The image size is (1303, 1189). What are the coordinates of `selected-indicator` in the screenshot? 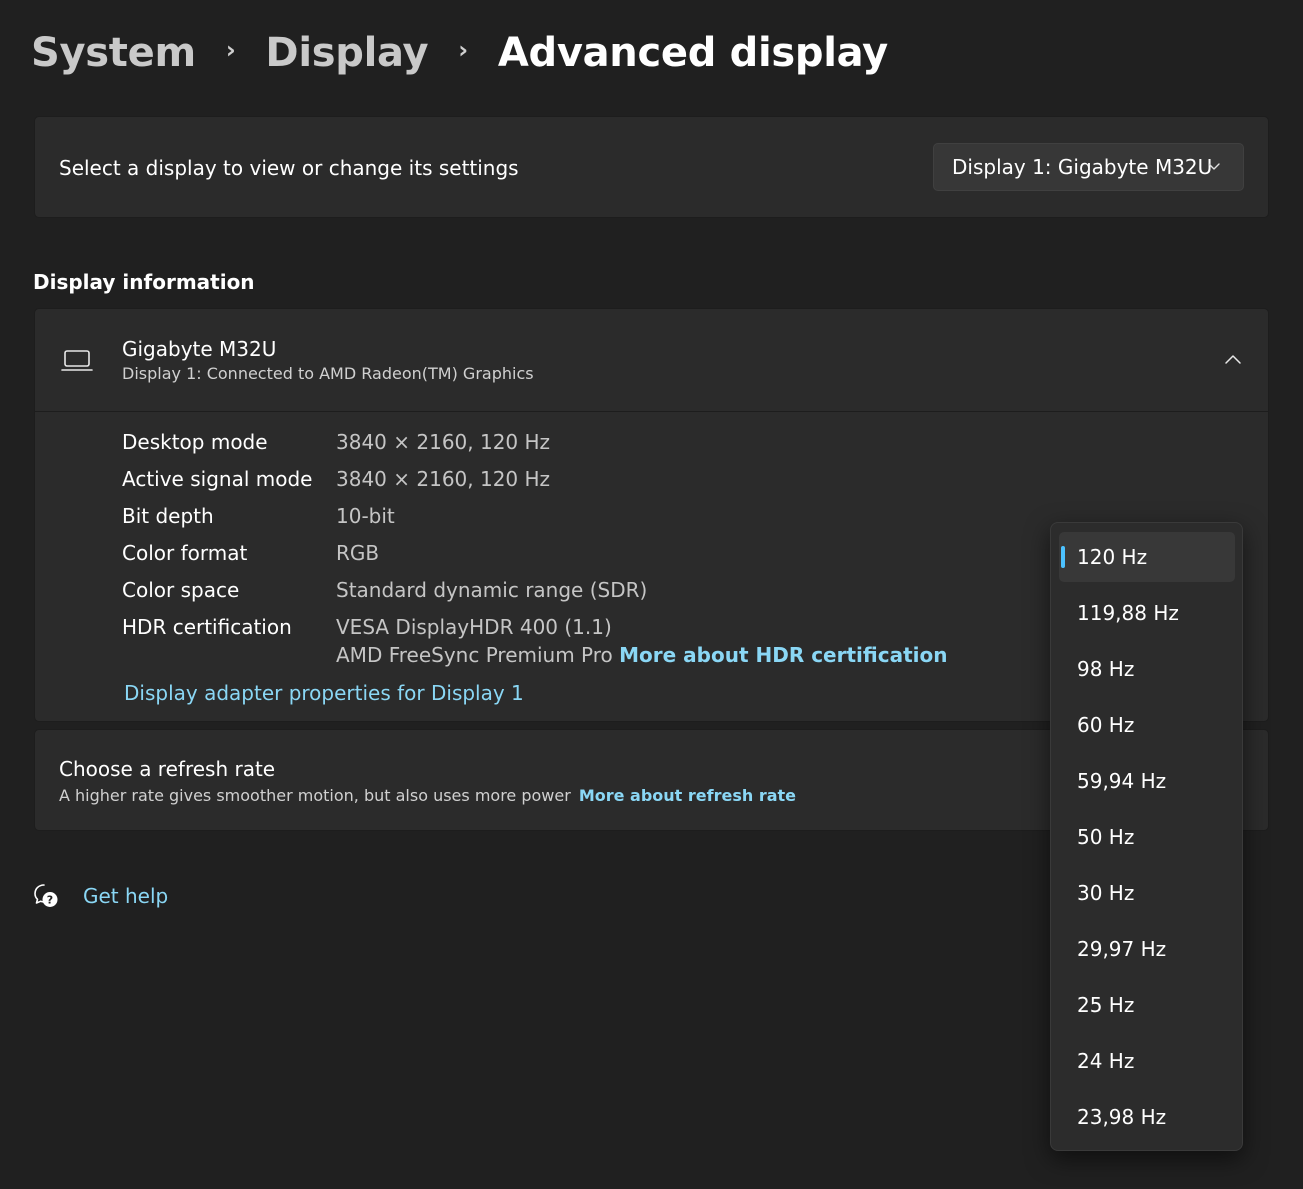 It's located at (1063, 557).